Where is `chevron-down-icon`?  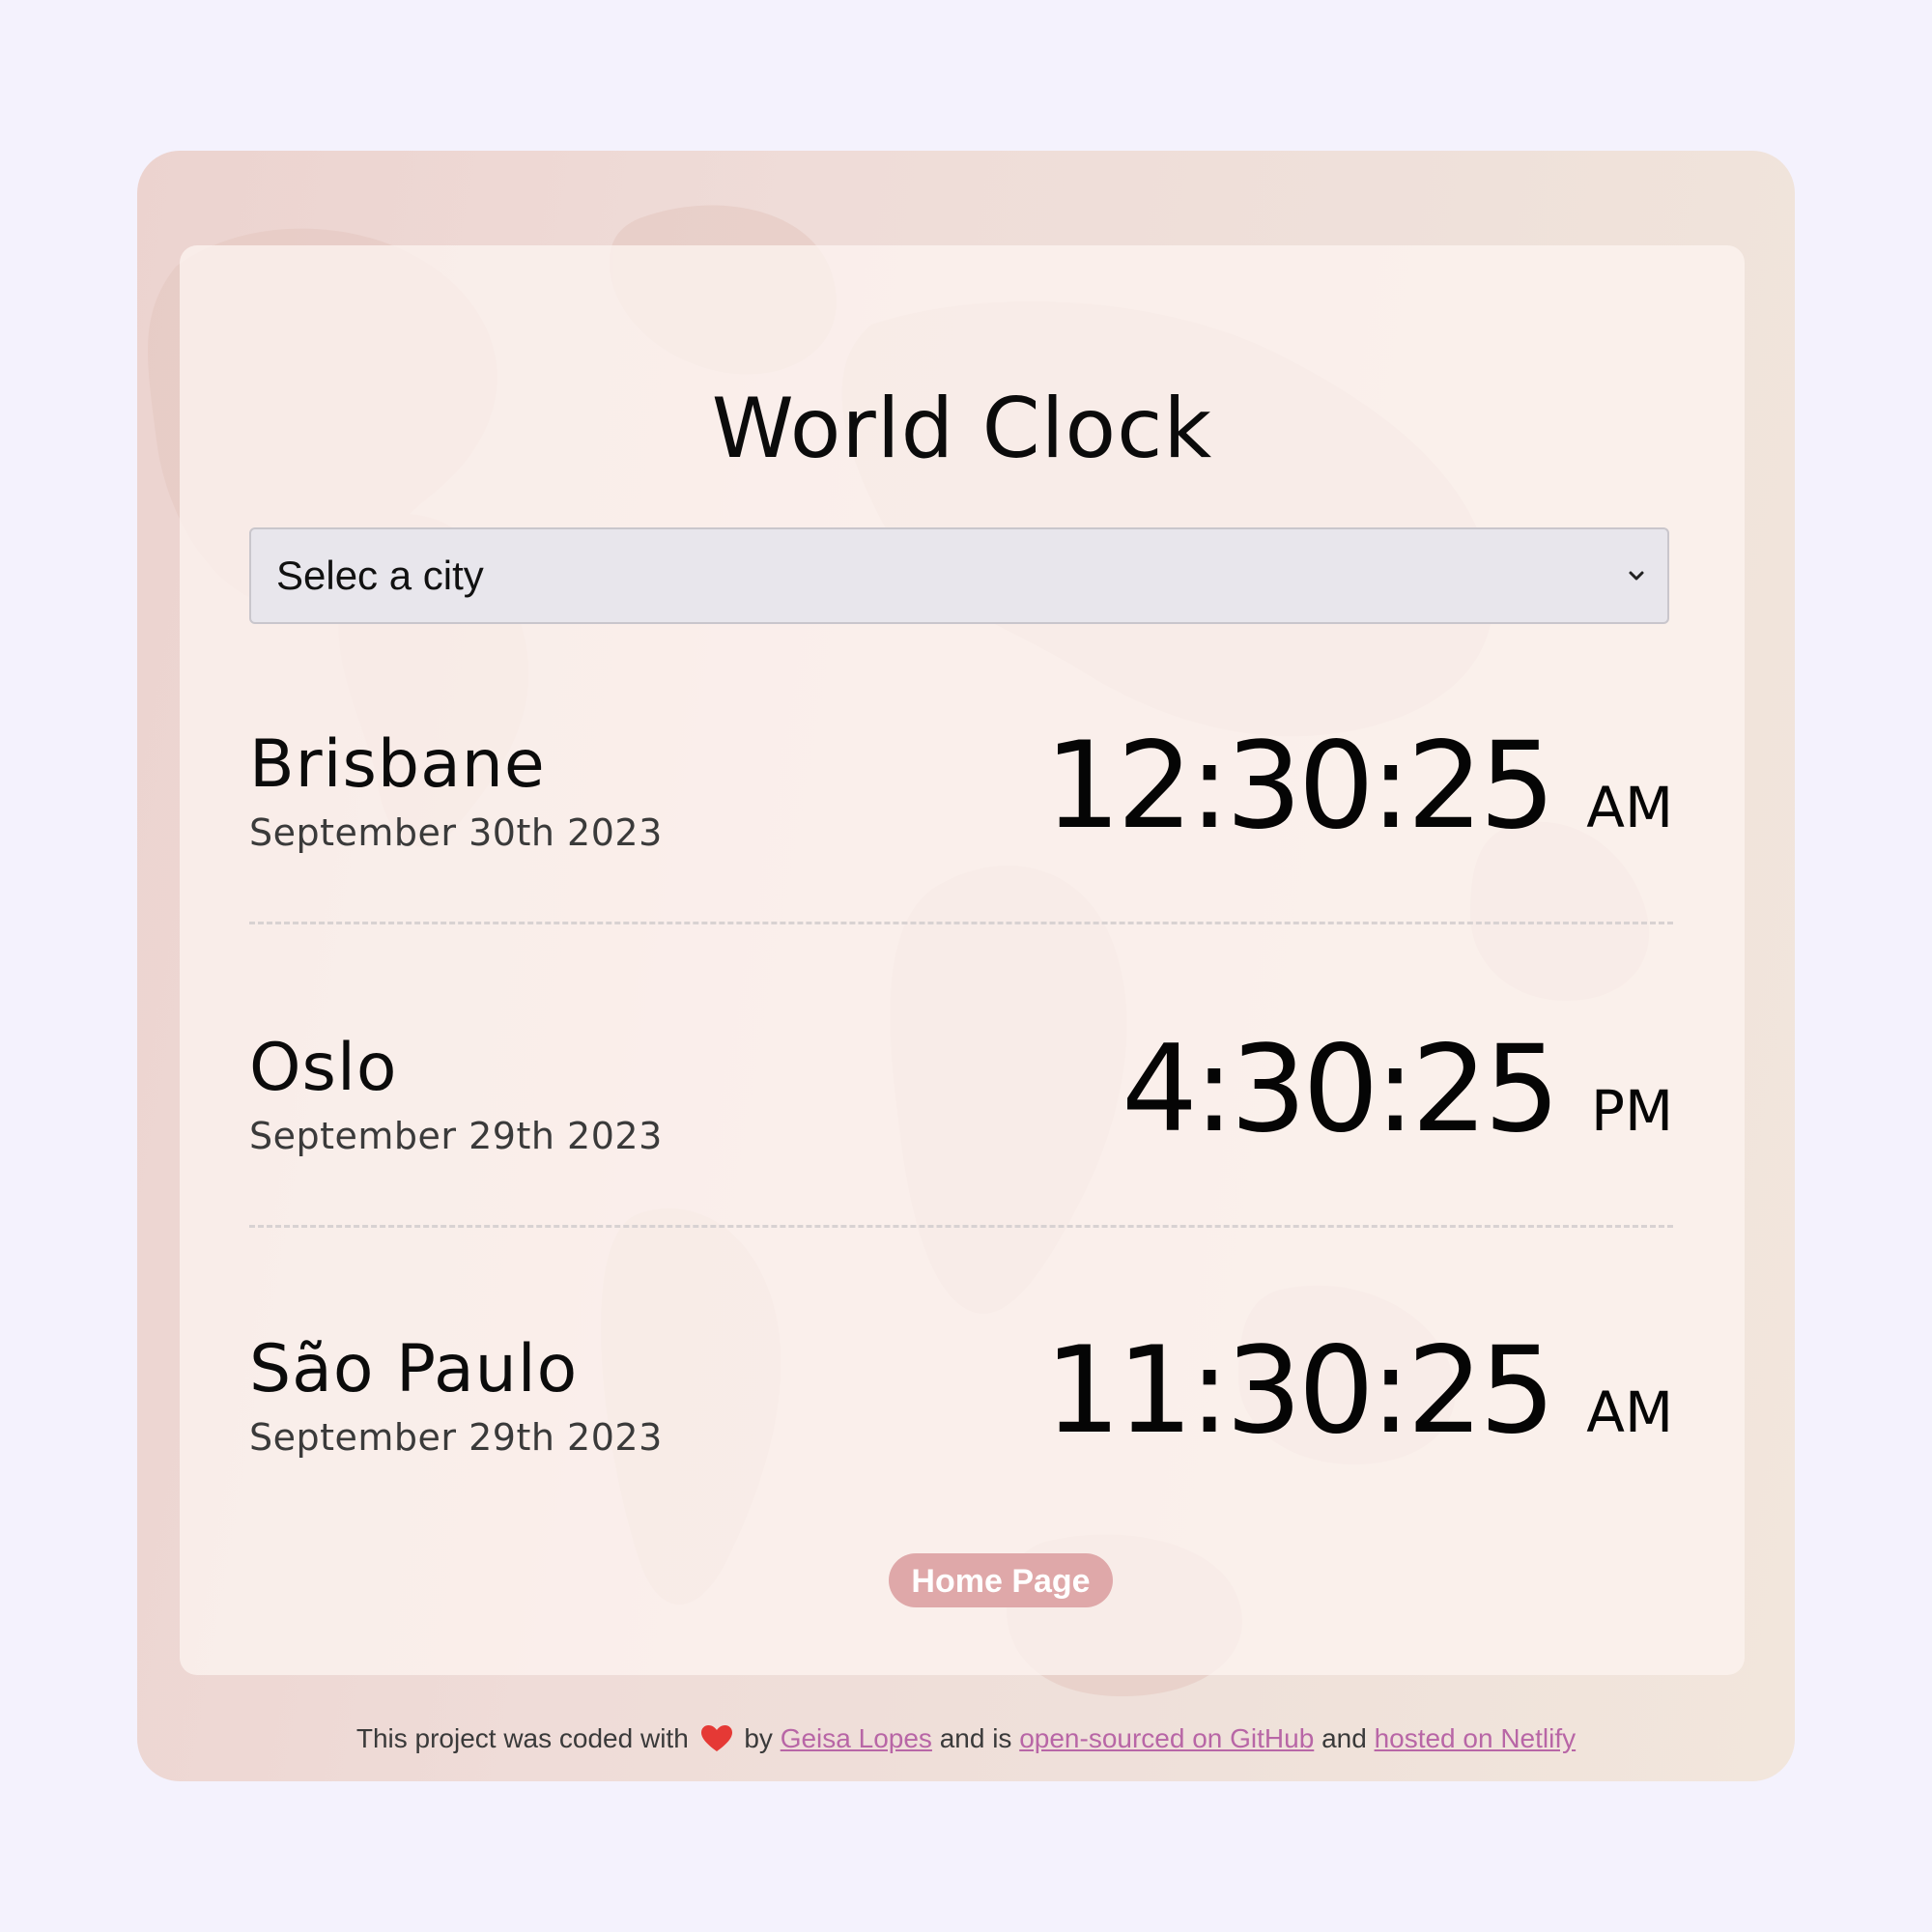 chevron-down-icon is located at coordinates (1636, 576).